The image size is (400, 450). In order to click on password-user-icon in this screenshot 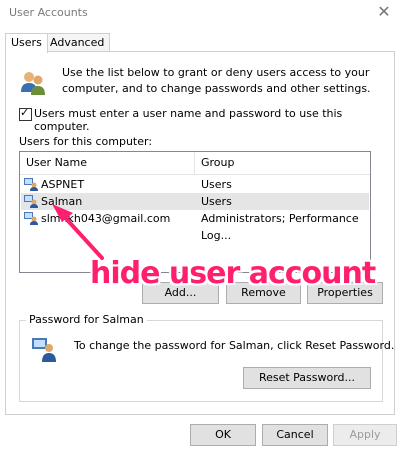, I will do `click(44, 350)`.